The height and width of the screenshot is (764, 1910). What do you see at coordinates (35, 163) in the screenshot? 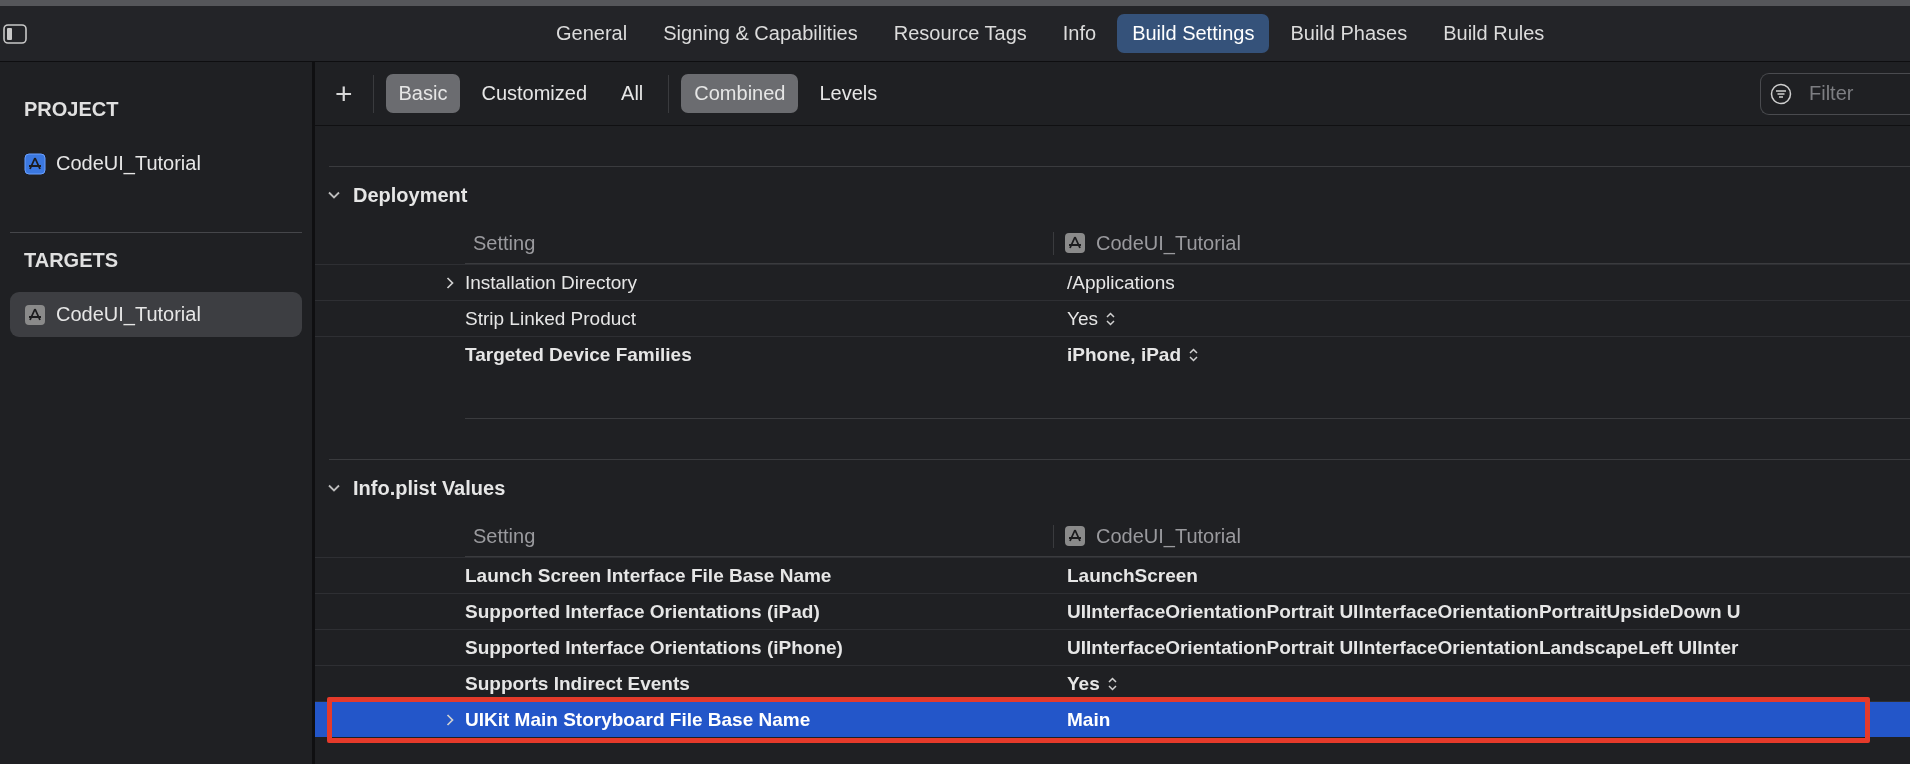
I see `blueprint-icon` at bounding box center [35, 163].